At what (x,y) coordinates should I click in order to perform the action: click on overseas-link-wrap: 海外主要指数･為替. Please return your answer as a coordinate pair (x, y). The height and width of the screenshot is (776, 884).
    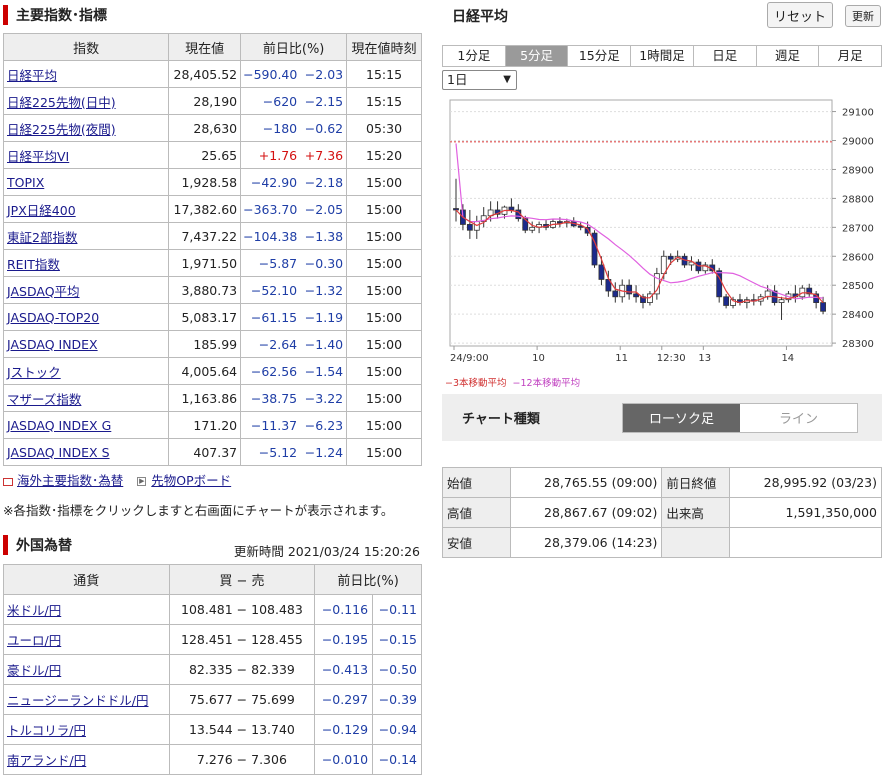
    Looking at the image, I should click on (63, 479).